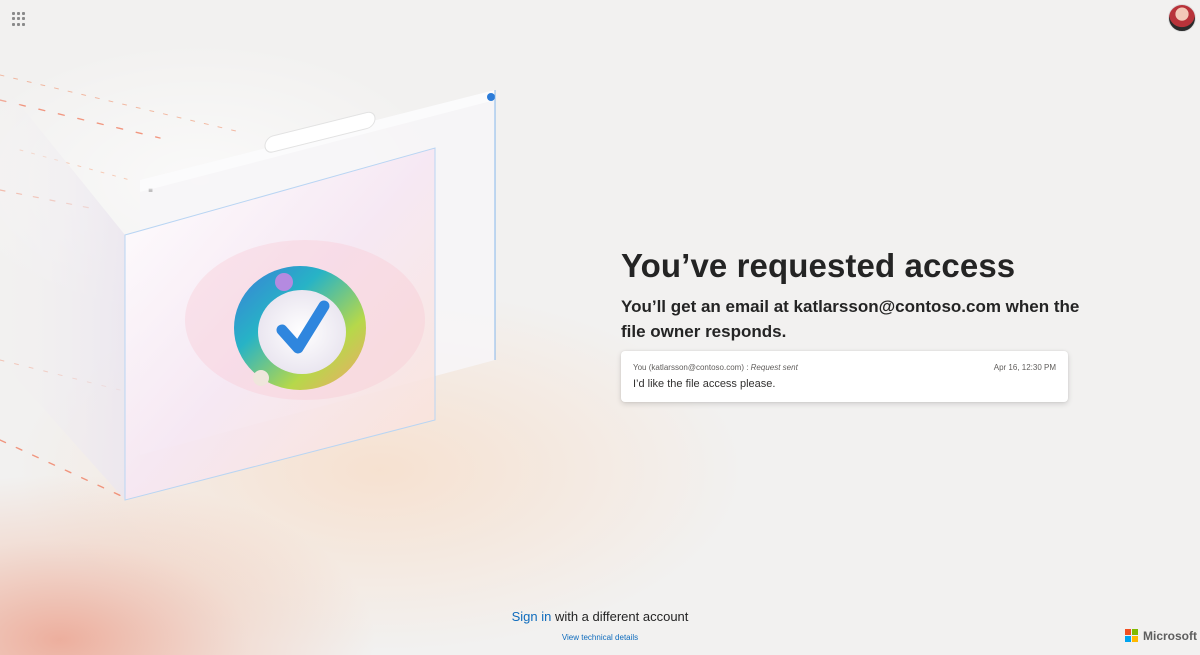 Image resolution: width=1200 pixels, height=655 pixels. Describe the element at coordinates (19, 19) in the screenshot. I see `app-launcher-icon` at that location.